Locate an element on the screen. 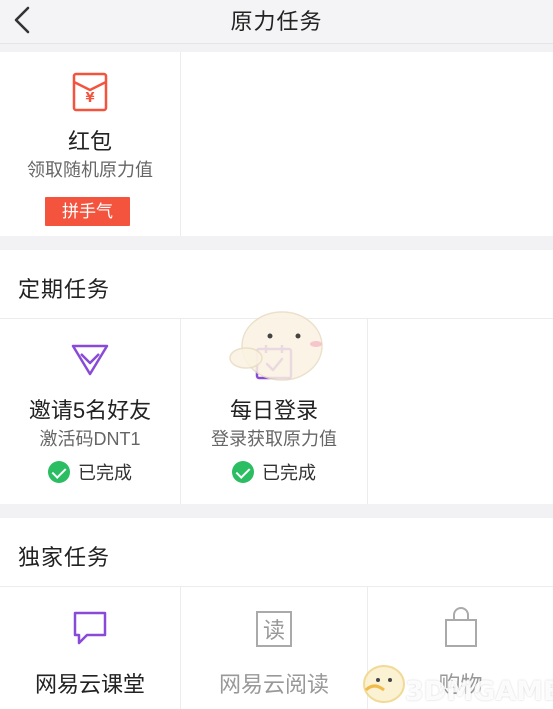 The height and width of the screenshot is (709, 553). watermark-mascot is located at coordinates (384, 684).